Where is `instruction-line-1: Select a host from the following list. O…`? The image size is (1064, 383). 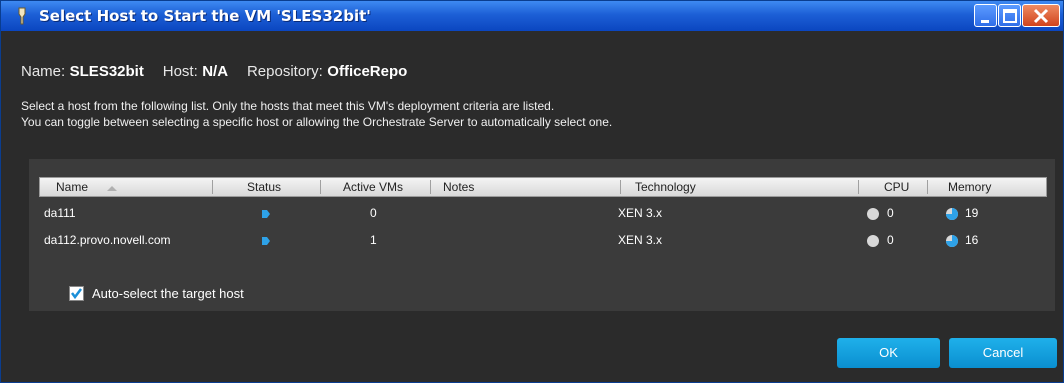 instruction-line-1: Select a host from the following list. O… is located at coordinates (288, 106).